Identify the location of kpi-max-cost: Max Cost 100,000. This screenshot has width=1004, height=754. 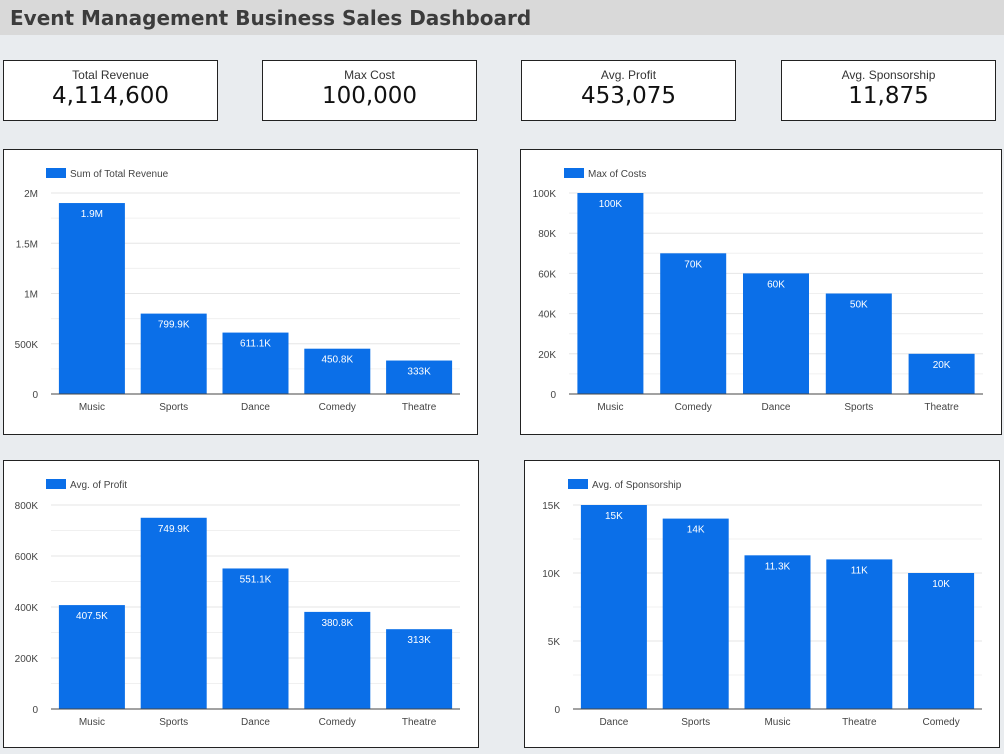
(369, 90).